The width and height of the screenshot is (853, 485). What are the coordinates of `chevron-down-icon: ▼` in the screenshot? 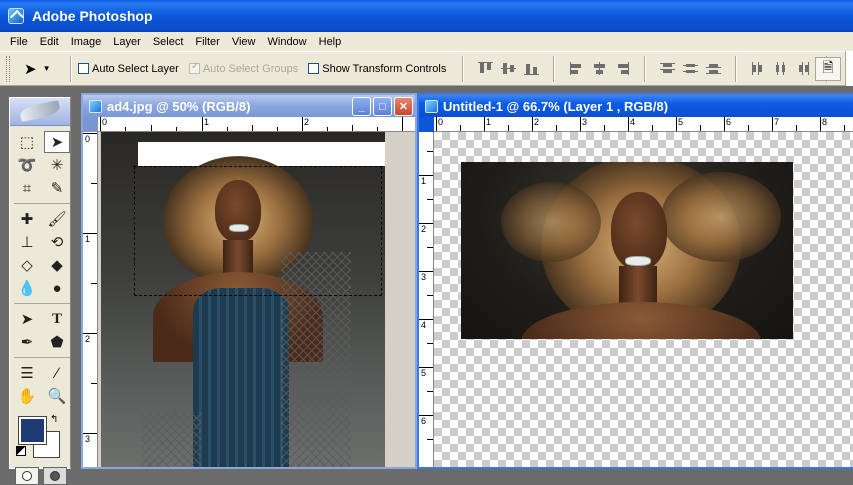 It's located at (46, 68).